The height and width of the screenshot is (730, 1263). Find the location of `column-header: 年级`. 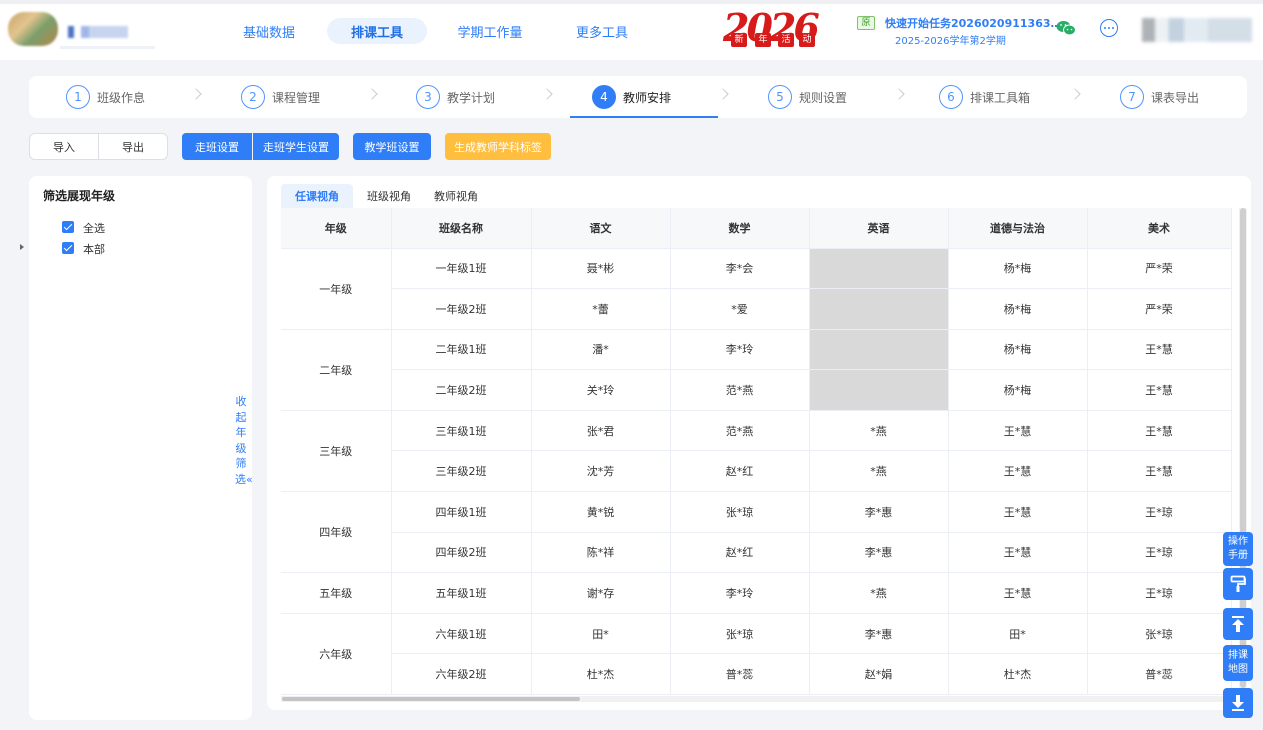

column-header: 年级 is located at coordinates (336, 228).